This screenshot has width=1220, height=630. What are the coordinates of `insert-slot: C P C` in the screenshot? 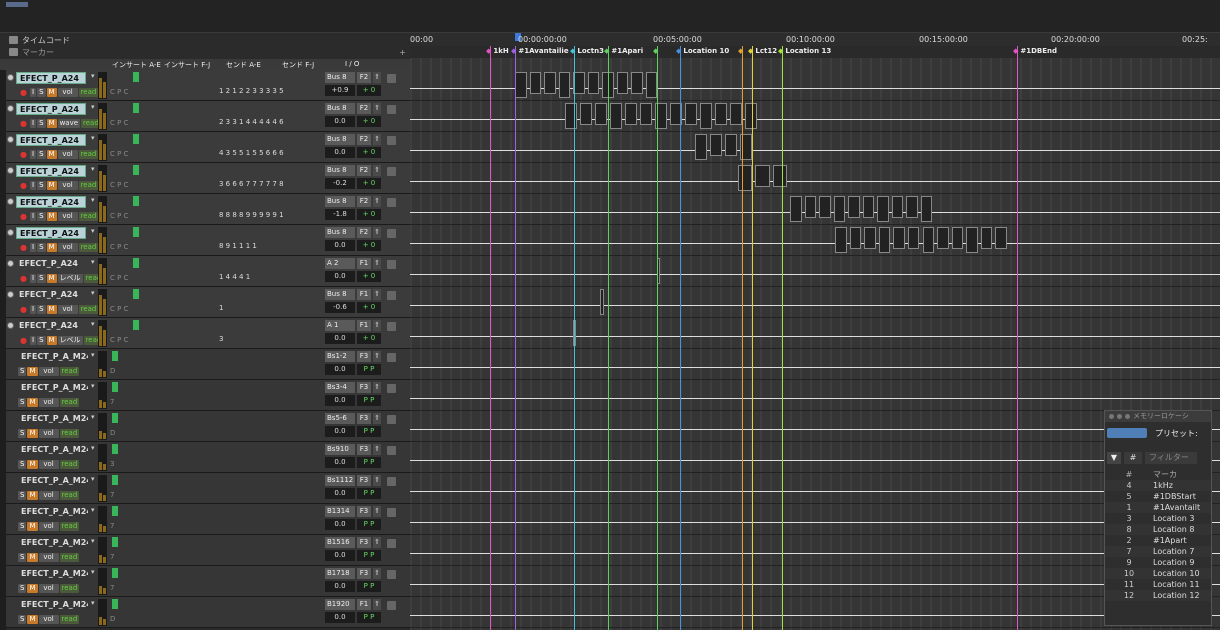 It's located at (119, 92).